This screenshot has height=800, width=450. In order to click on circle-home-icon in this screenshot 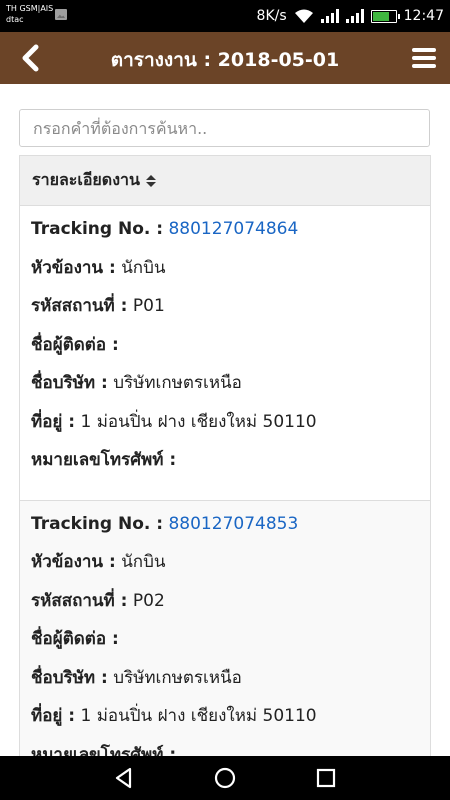, I will do `click(225, 778)`.